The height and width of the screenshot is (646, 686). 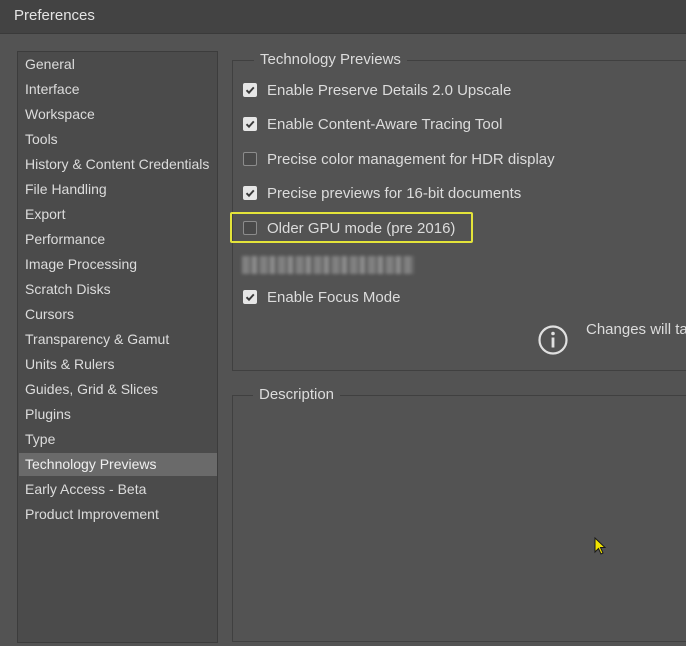 I want to click on option-label: Precise previews for 16-bit documents, so click(x=394, y=193).